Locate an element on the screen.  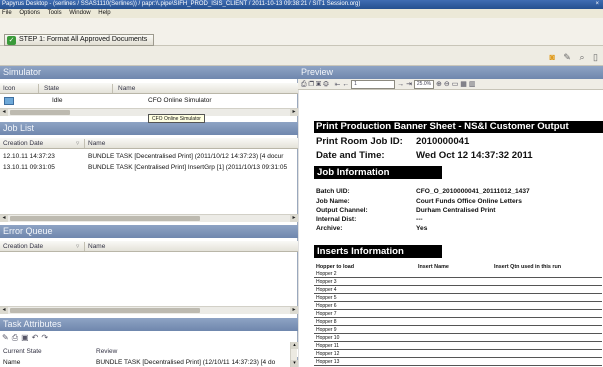
date-time-value: Wed Oct 12 14:37:32 2011 is located at coordinates (474, 155).